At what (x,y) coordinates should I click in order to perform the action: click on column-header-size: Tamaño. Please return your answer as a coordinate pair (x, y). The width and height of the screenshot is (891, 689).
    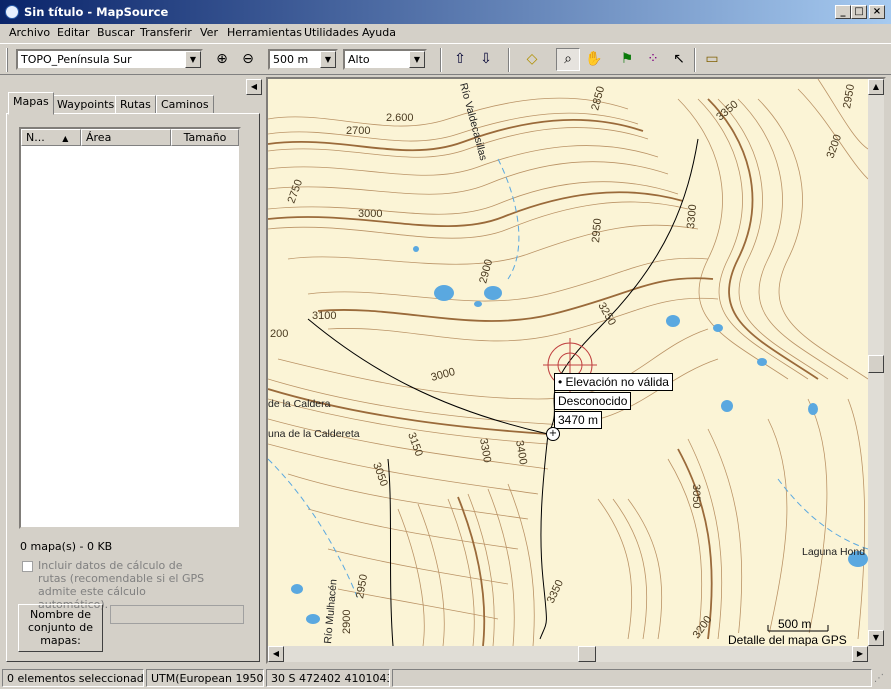
    Looking at the image, I should click on (205, 137).